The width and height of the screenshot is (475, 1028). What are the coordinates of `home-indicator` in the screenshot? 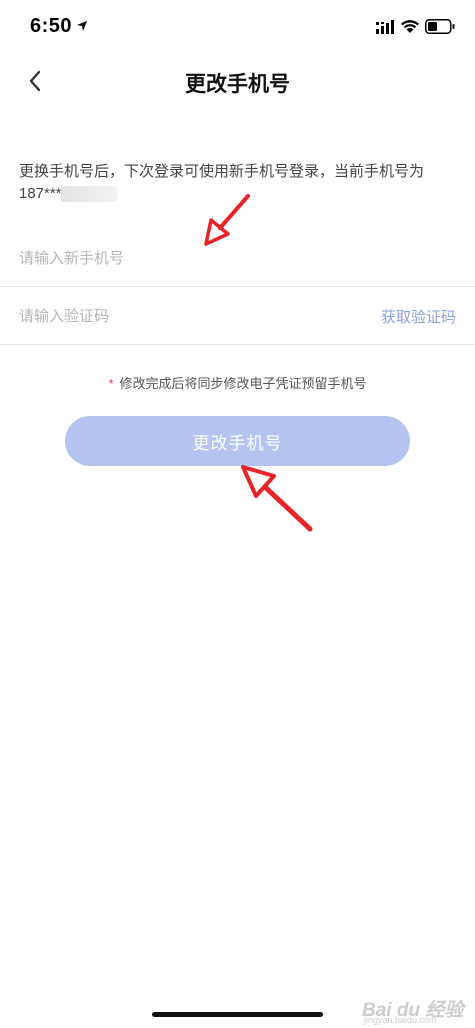 It's located at (237, 1014).